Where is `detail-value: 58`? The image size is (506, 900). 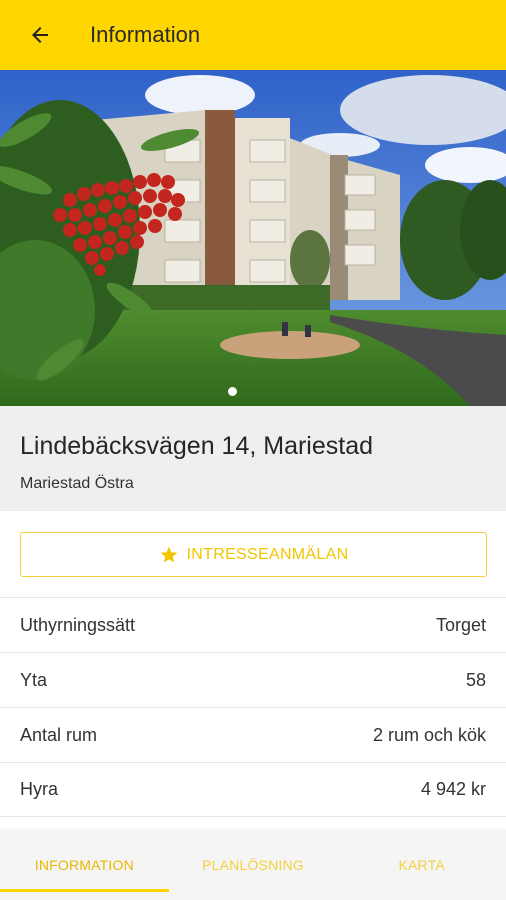 detail-value: 58 is located at coordinates (475, 679).